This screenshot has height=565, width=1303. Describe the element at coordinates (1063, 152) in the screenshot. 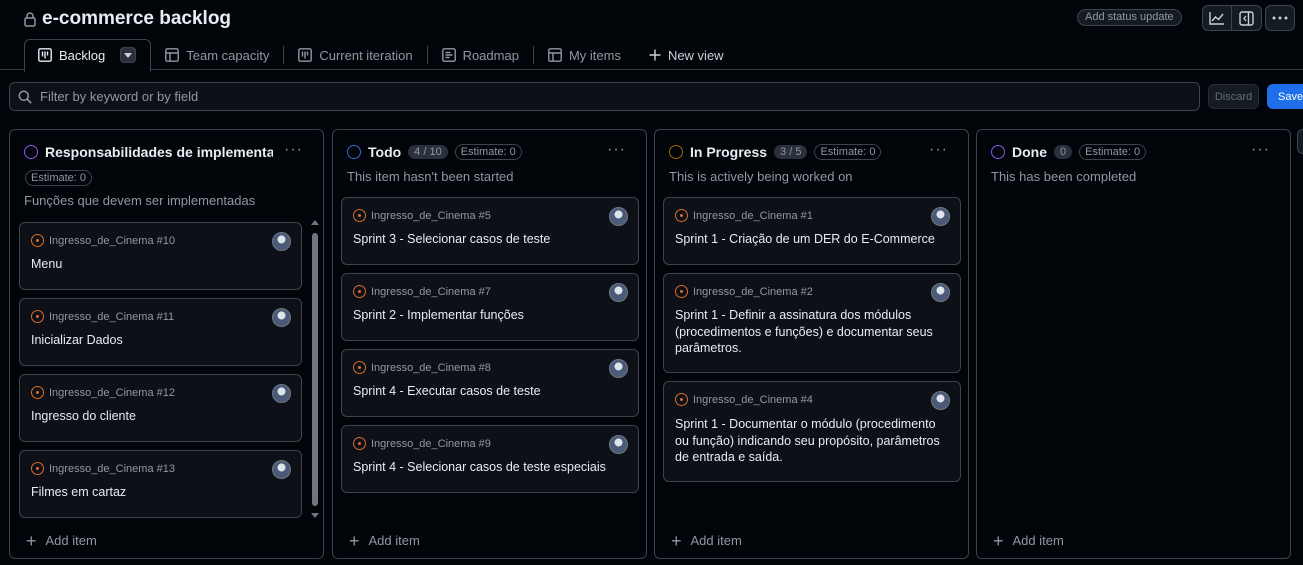

I see `item-count-badge: 0` at that location.